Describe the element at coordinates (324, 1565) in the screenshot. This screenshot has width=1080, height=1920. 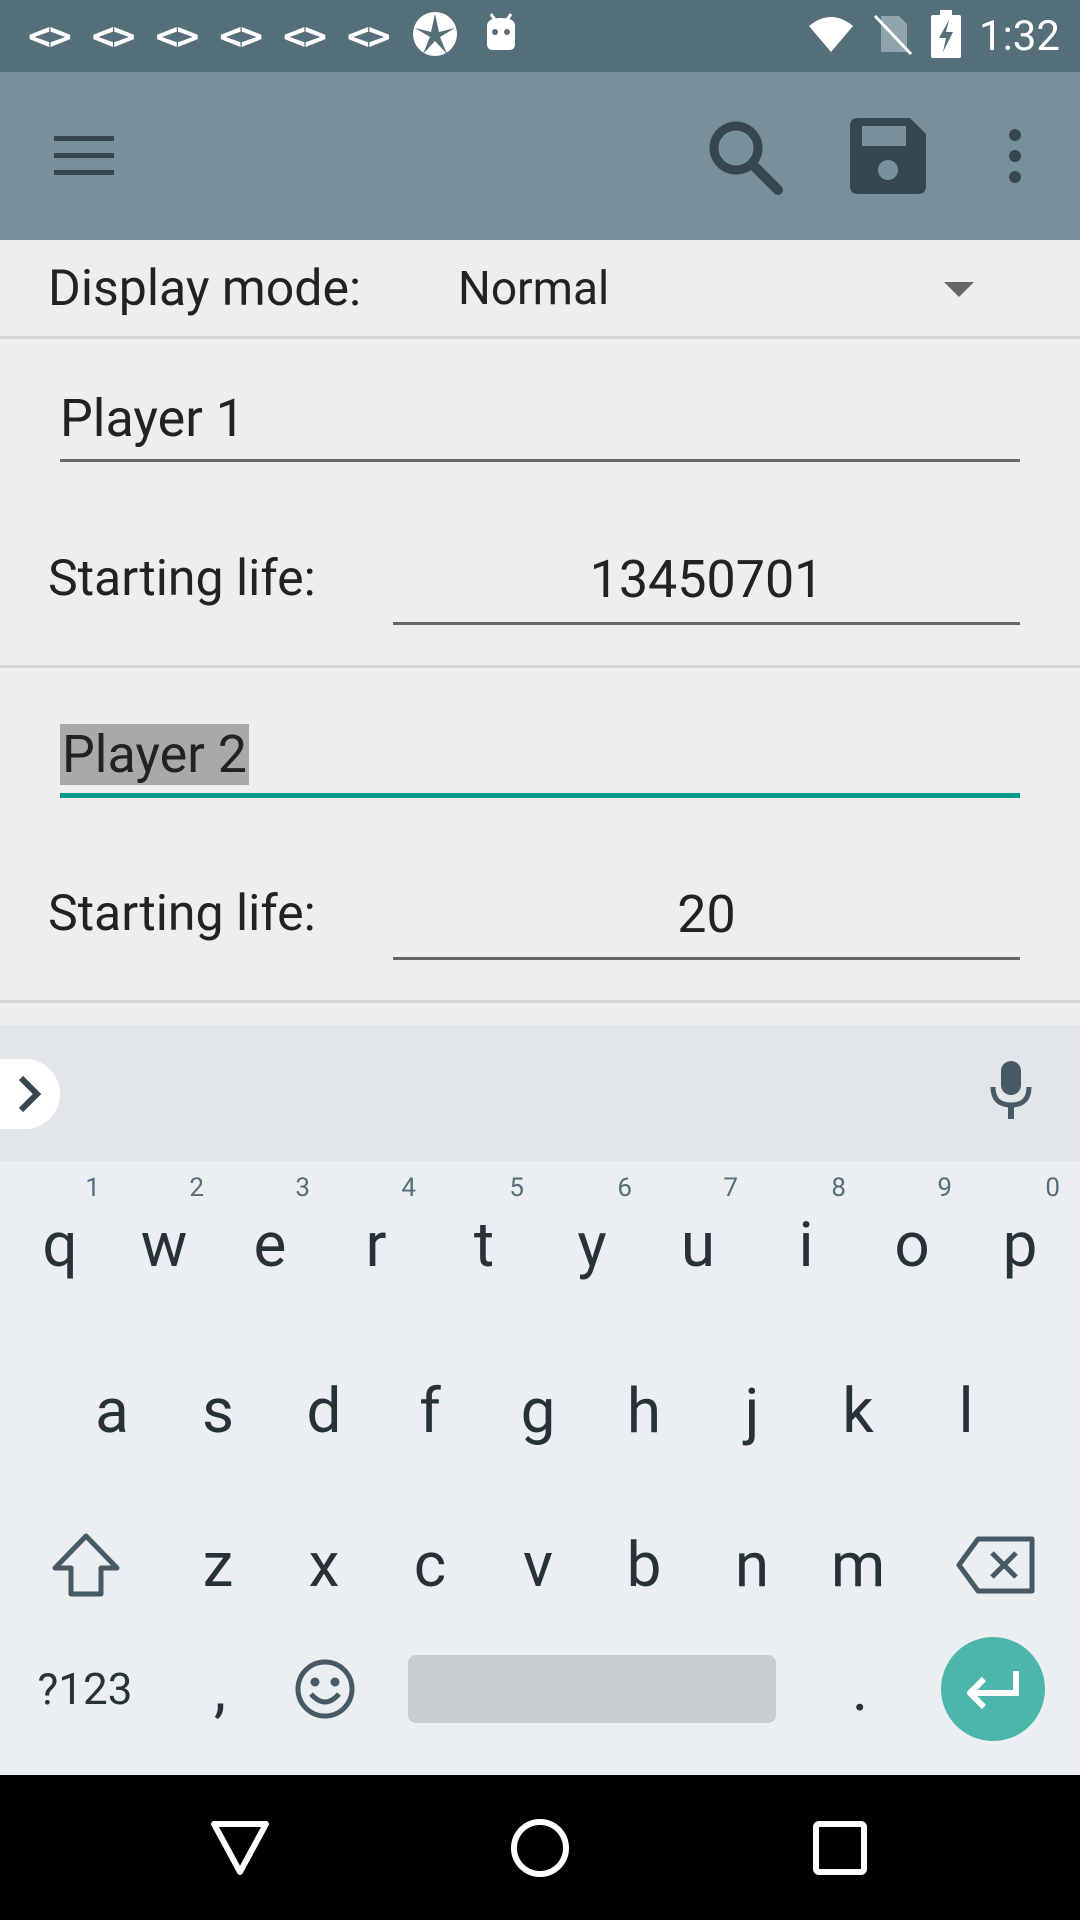
I see `key-x: x` at that location.